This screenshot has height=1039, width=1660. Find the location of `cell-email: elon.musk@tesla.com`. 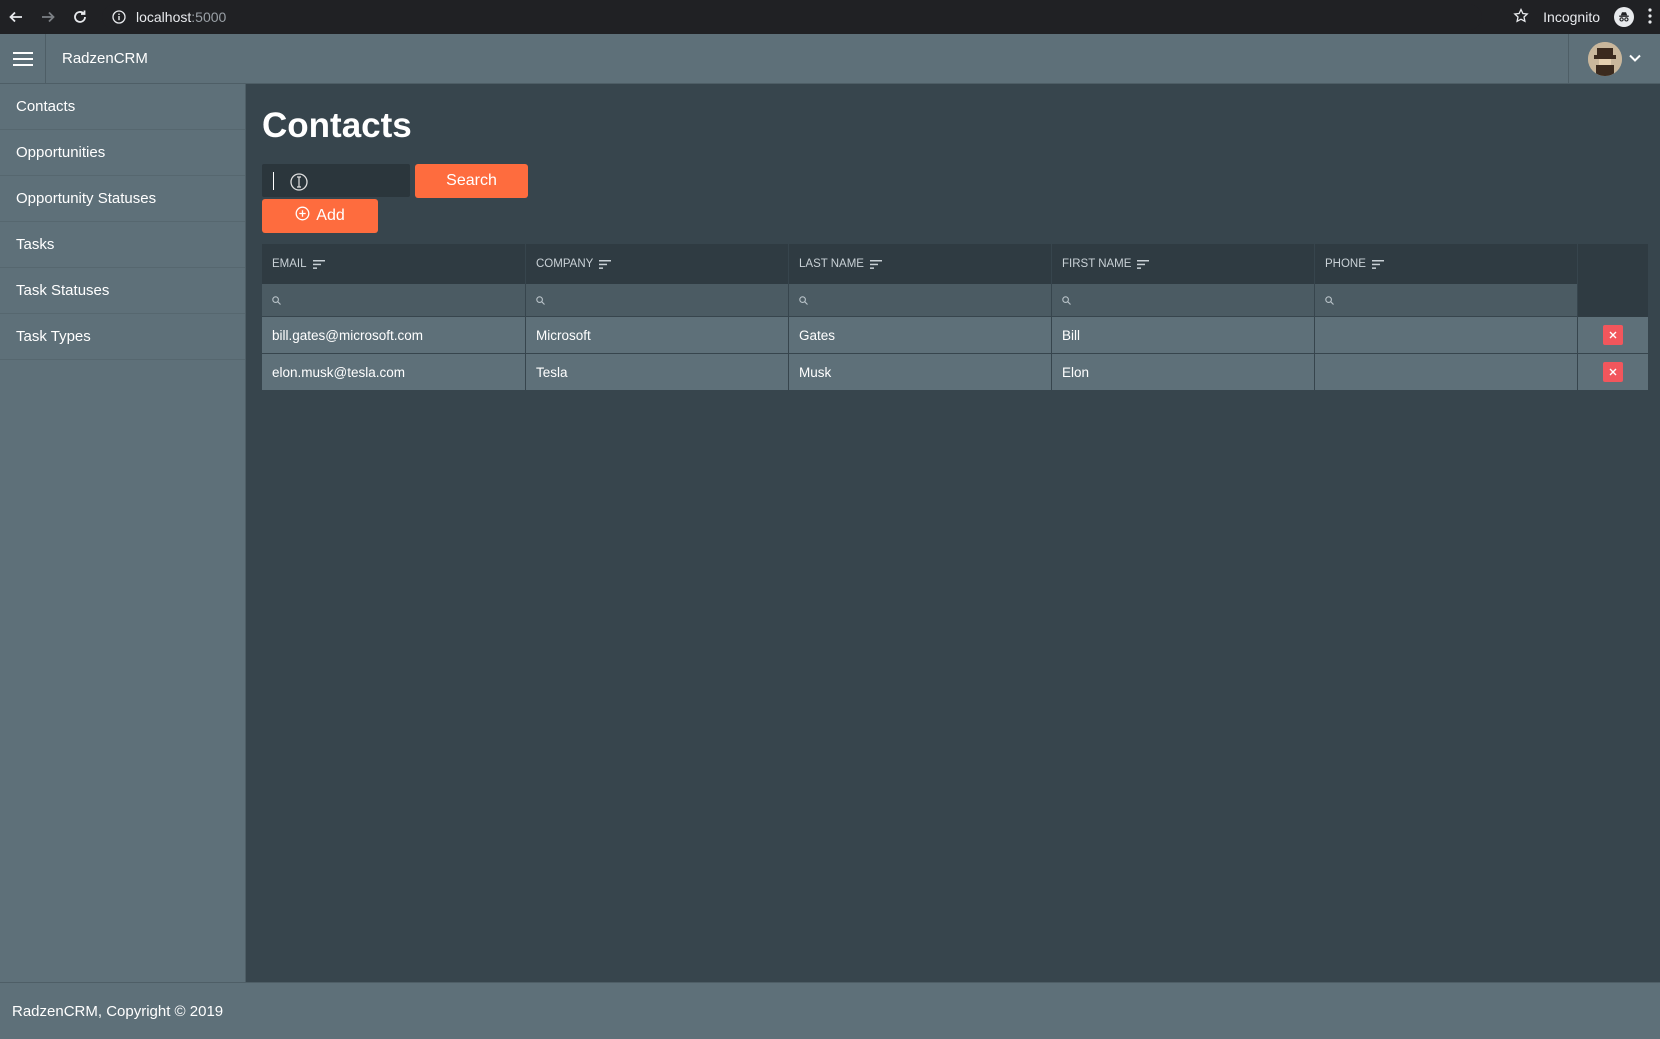

cell-email: elon.musk@tesla.com is located at coordinates (394, 372).